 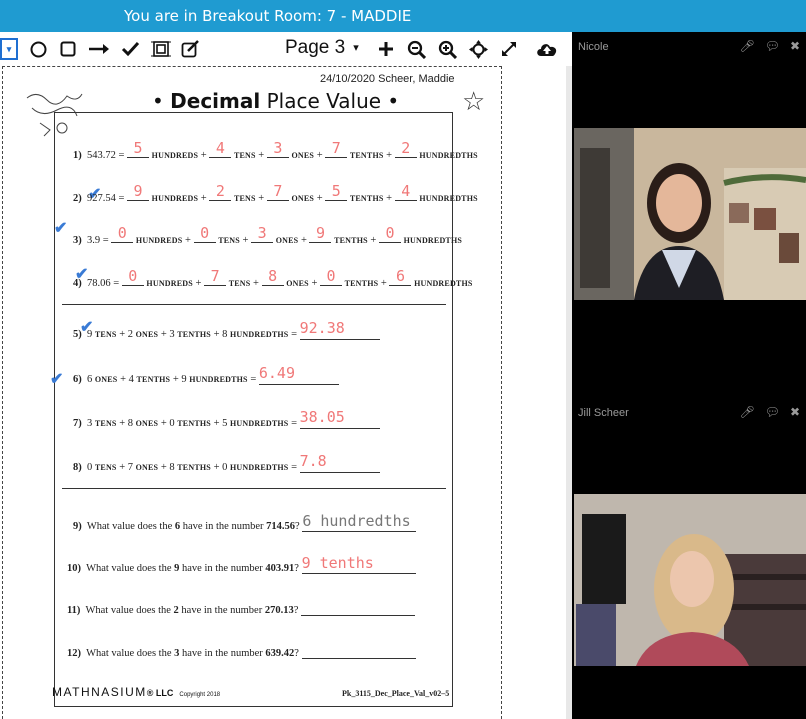 I want to click on plus-icon, so click(x=386, y=49).